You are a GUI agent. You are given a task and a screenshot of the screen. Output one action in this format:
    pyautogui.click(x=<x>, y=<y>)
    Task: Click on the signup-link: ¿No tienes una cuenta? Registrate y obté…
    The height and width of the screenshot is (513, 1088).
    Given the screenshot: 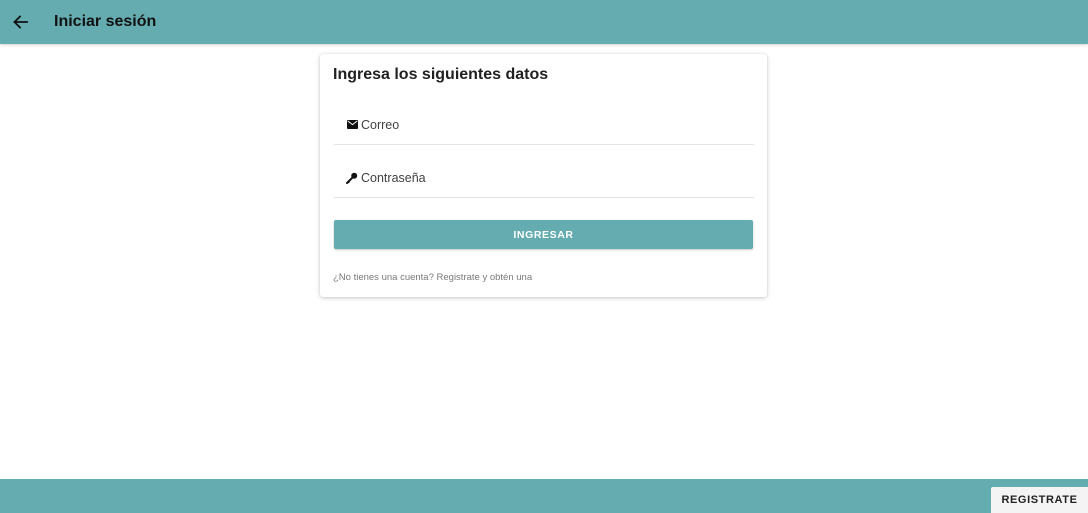 What is the action you would take?
    pyautogui.click(x=432, y=277)
    